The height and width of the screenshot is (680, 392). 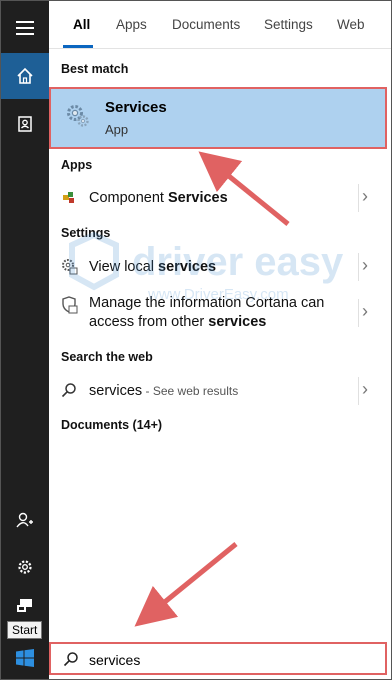 What do you see at coordinates (186, 584) in the screenshot?
I see `arrow-to-search-box` at bounding box center [186, 584].